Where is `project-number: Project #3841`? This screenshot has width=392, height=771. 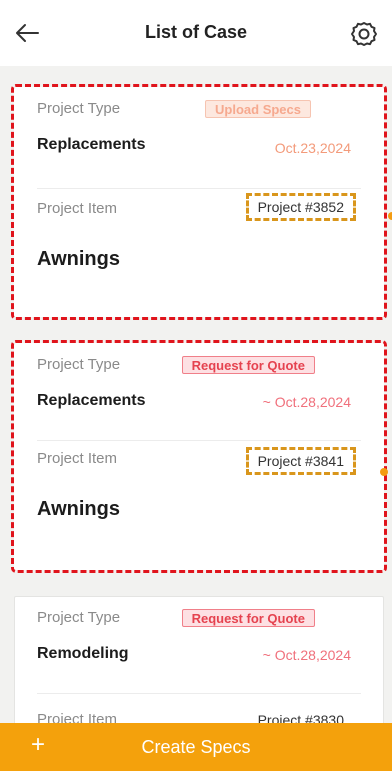 project-number: Project #3841 is located at coordinates (301, 461).